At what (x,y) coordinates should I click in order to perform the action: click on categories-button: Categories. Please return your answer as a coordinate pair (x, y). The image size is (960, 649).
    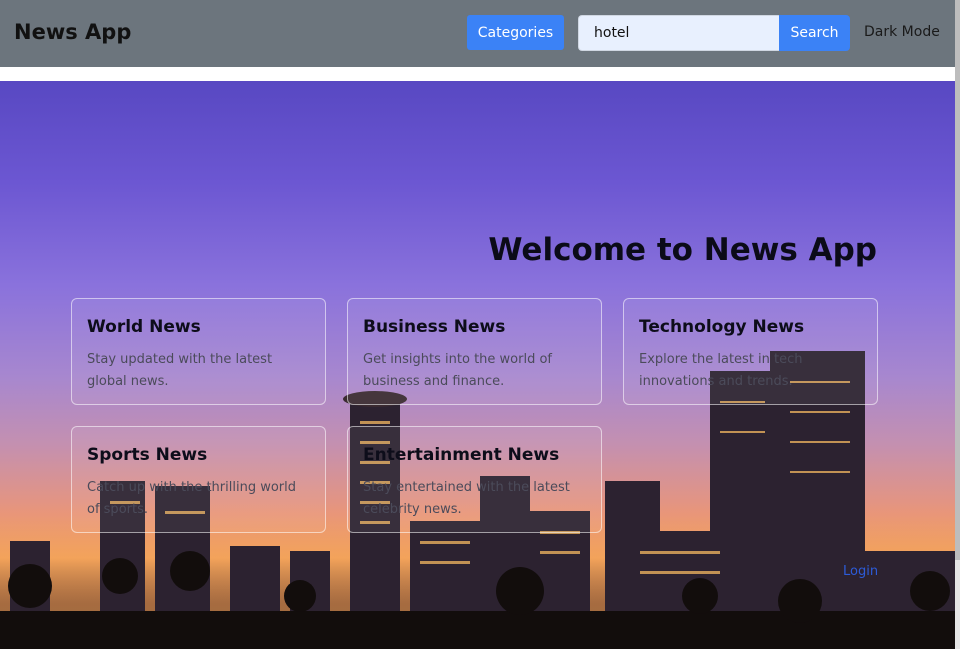
    Looking at the image, I should click on (515, 32).